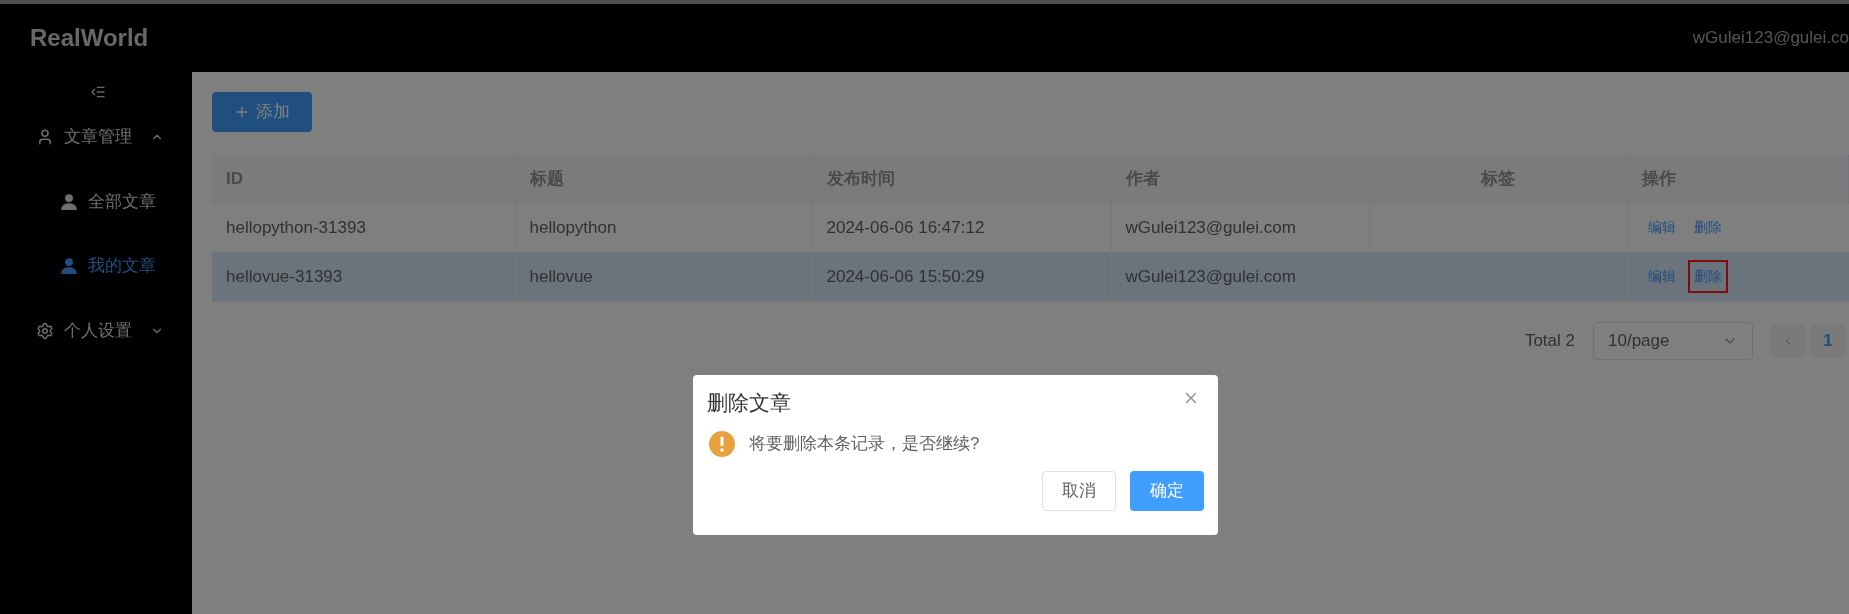  What do you see at coordinates (722, 443) in the screenshot?
I see `warning-icon` at bounding box center [722, 443].